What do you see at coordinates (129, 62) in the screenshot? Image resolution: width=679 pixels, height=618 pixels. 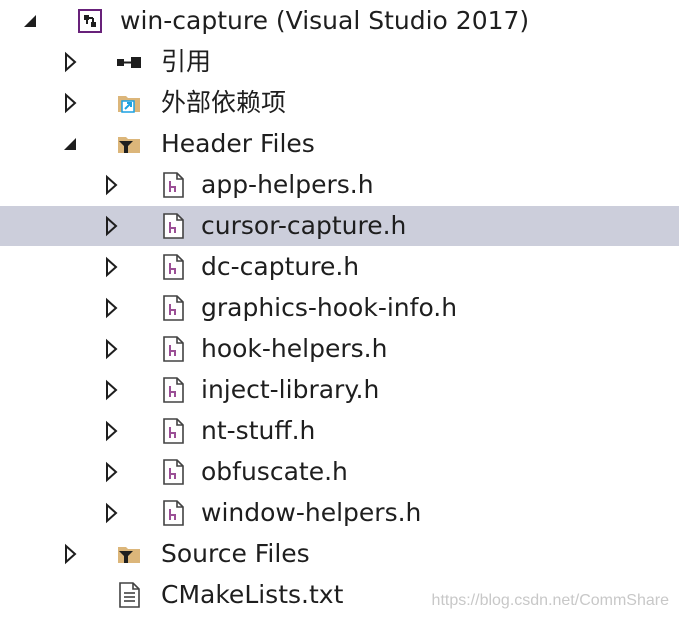 I see `references-icon` at bounding box center [129, 62].